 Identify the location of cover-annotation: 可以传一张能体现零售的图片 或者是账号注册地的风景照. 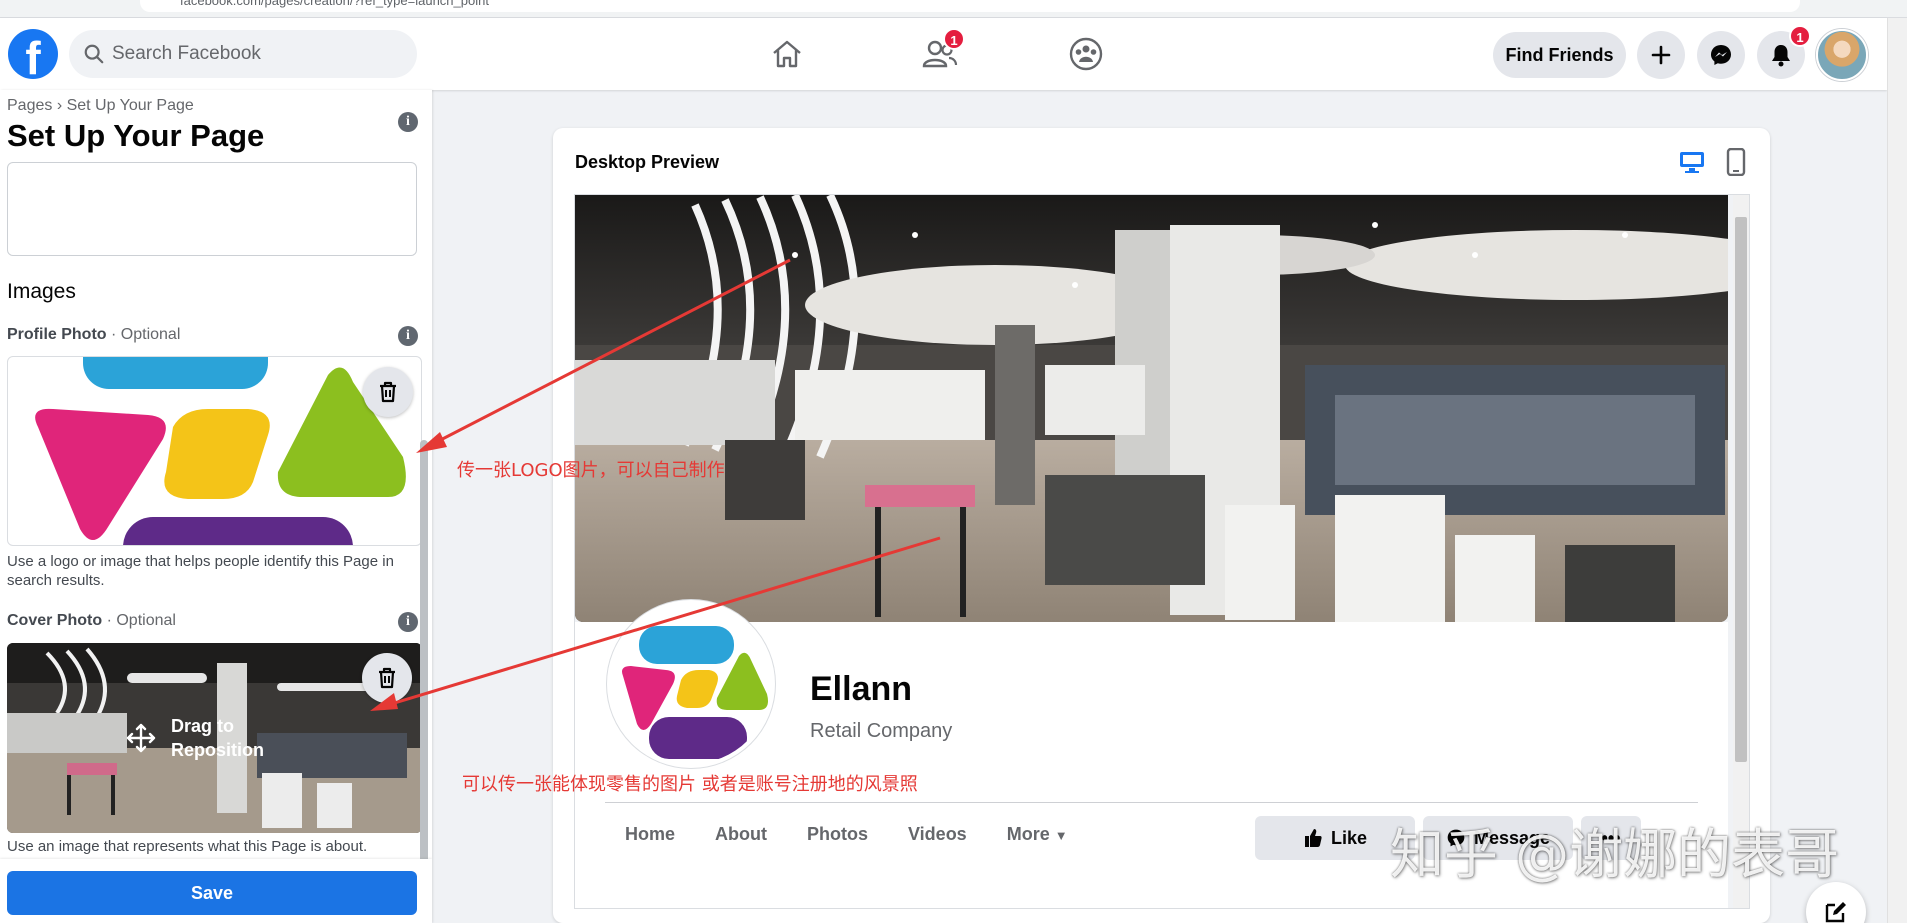
(690, 784).